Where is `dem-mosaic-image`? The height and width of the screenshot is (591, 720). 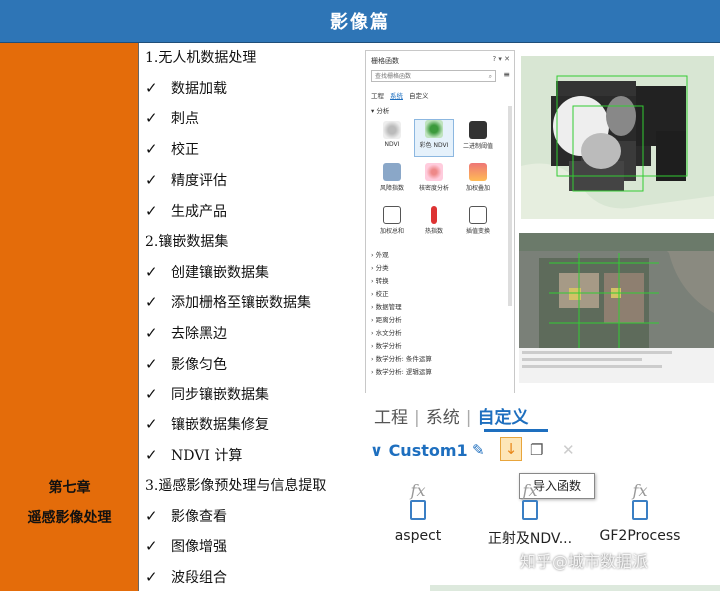 dem-mosaic-image is located at coordinates (617, 137).